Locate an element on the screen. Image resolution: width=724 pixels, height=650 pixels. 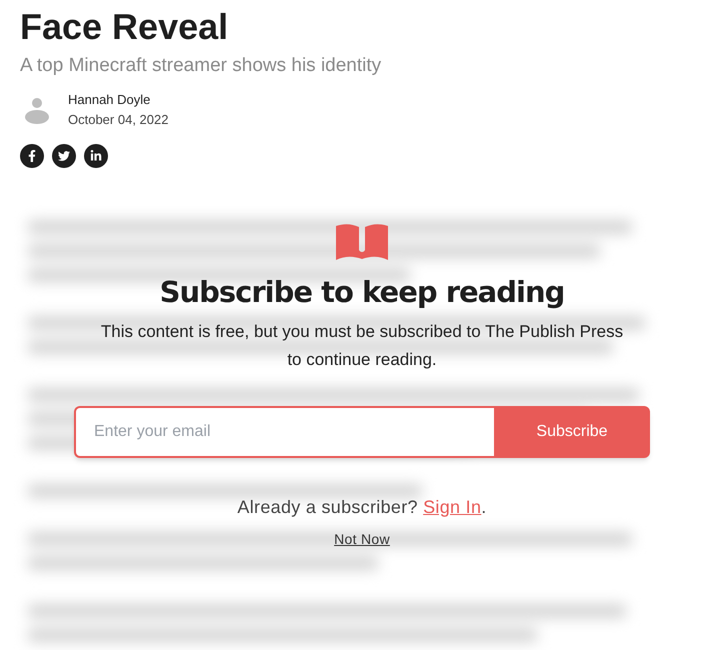
email-field: Enter your email is located at coordinates (284, 432).